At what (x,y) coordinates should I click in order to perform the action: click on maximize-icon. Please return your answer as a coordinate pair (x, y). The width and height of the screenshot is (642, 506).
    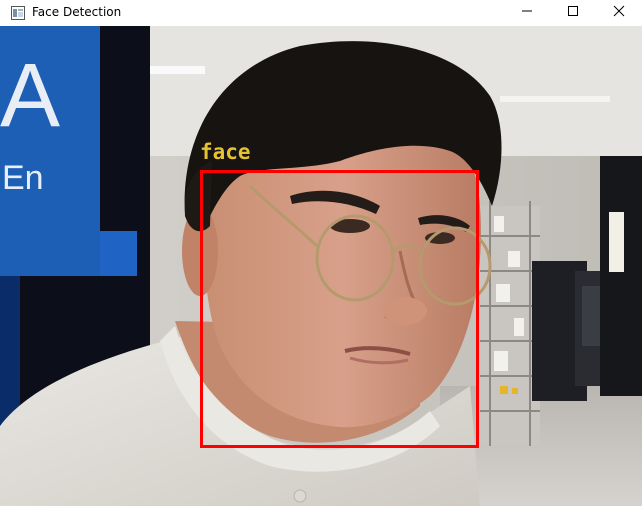
    Looking at the image, I should click on (573, 13).